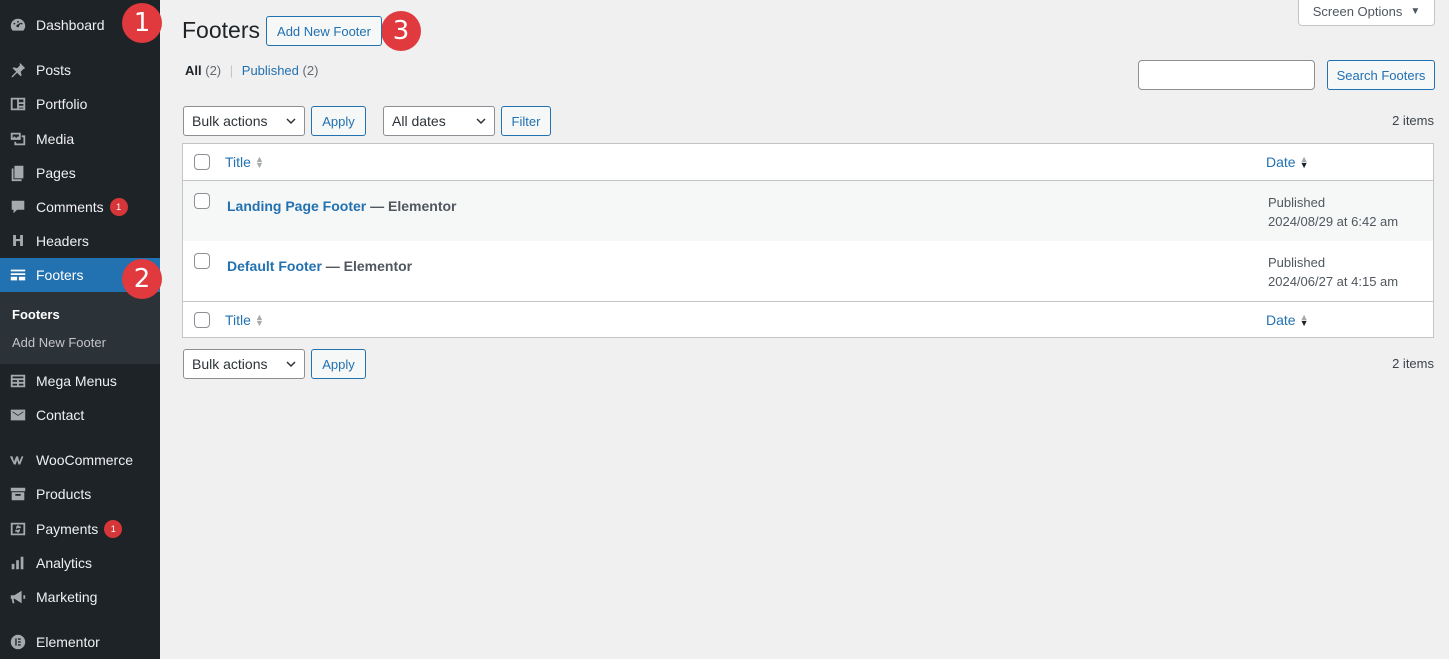 The width and height of the screenshot is (1449, 659). Describe the element at coordinates (60, 415) in the screenshot. I see `menu-item-label: Contact` at that location.